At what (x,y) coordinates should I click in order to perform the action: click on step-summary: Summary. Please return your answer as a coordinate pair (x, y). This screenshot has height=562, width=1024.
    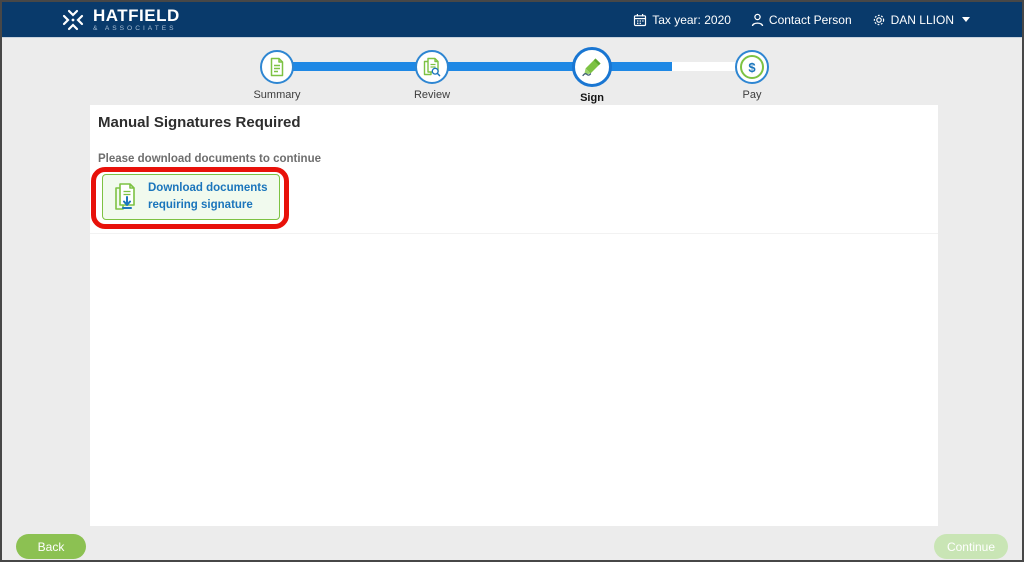
    Looking at the image, I should click on (277, 75).